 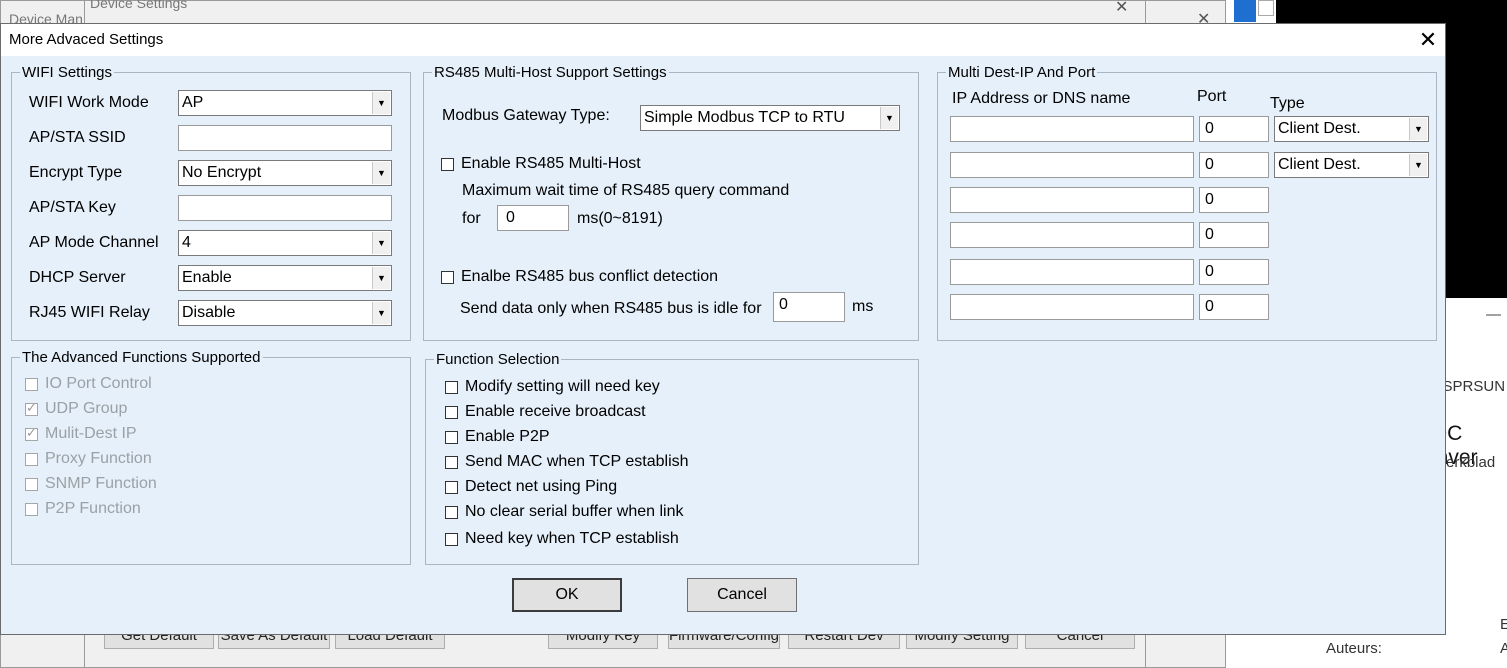 What do you see at coordinates (1245, 11) in the screenshot?
I see `taskbar-thumbnail-icon` at bounding box center [1245, 11].